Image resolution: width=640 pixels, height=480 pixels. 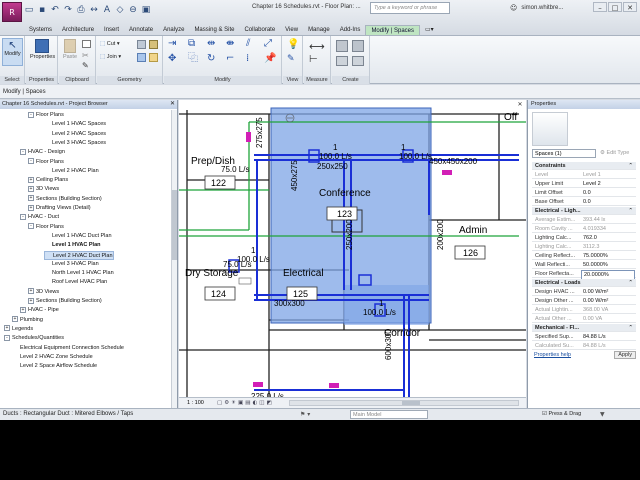 What do you see at coordinates (173, 30) in the screenshot?
I see `tab-analyze: Analyze` at bounding box center [173, 30].